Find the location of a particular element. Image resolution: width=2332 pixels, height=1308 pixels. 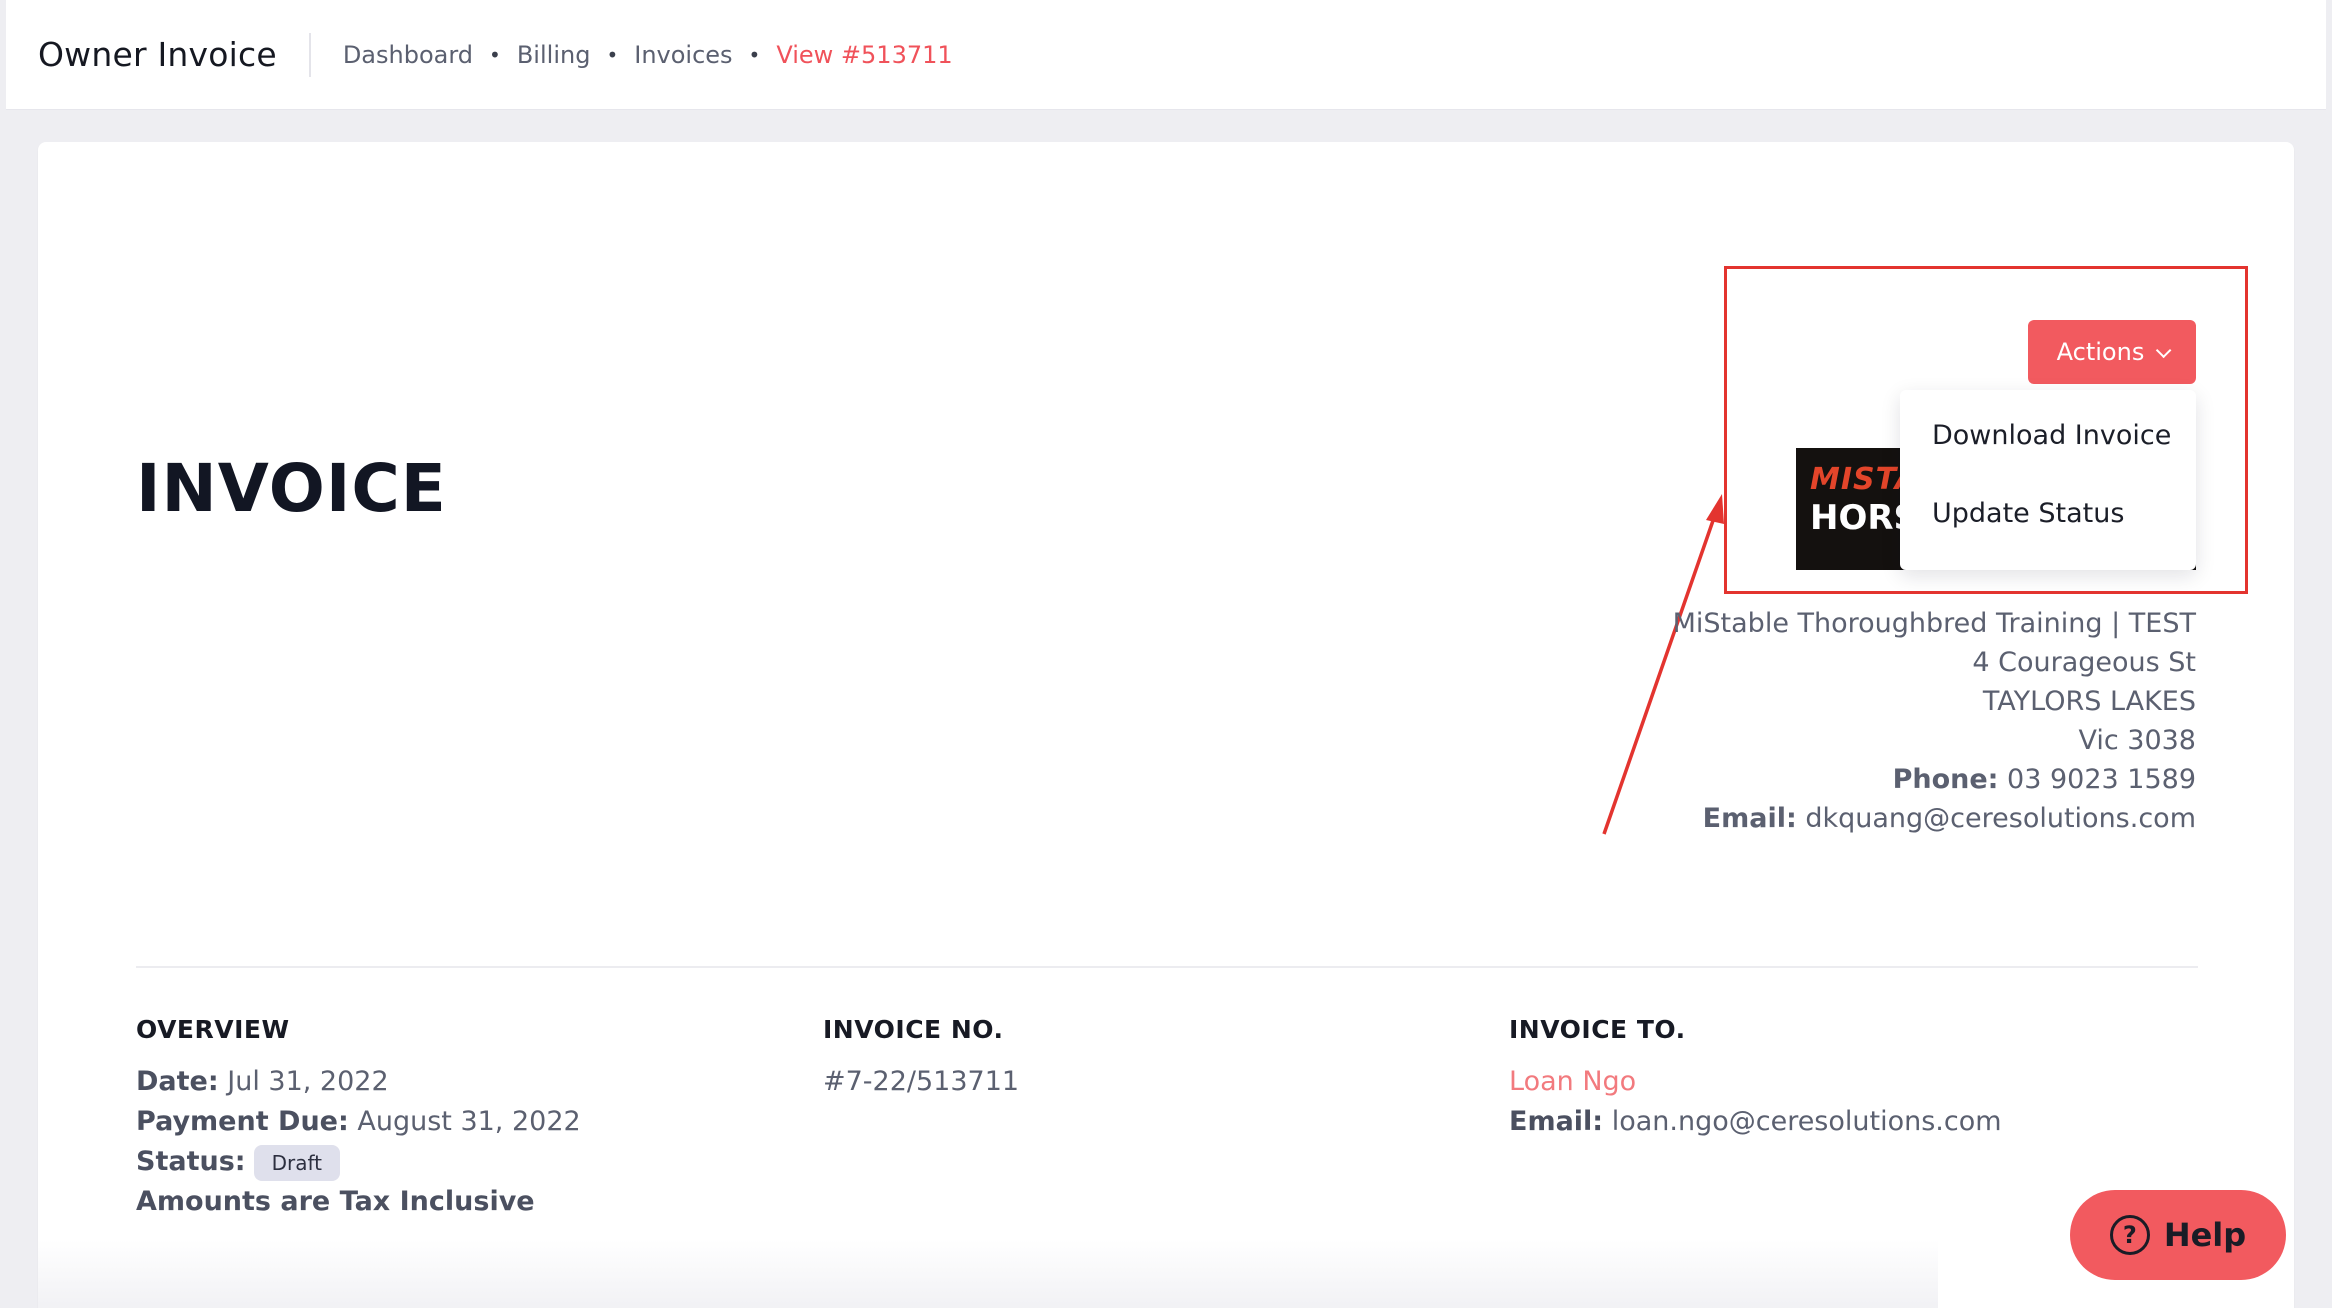

page-title: Owner Invoice is located at coordinates (157, 54).